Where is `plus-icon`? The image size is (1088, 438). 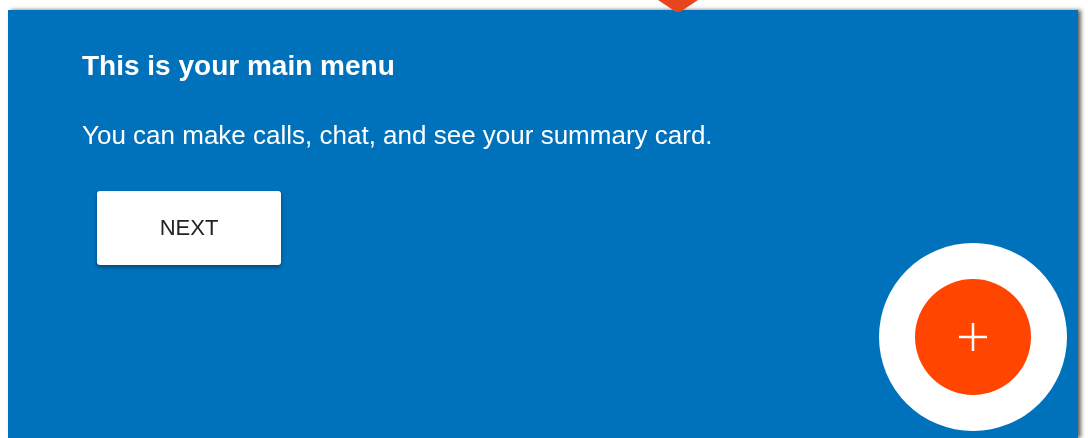
plus-icon is located at coordinates (973, 337).